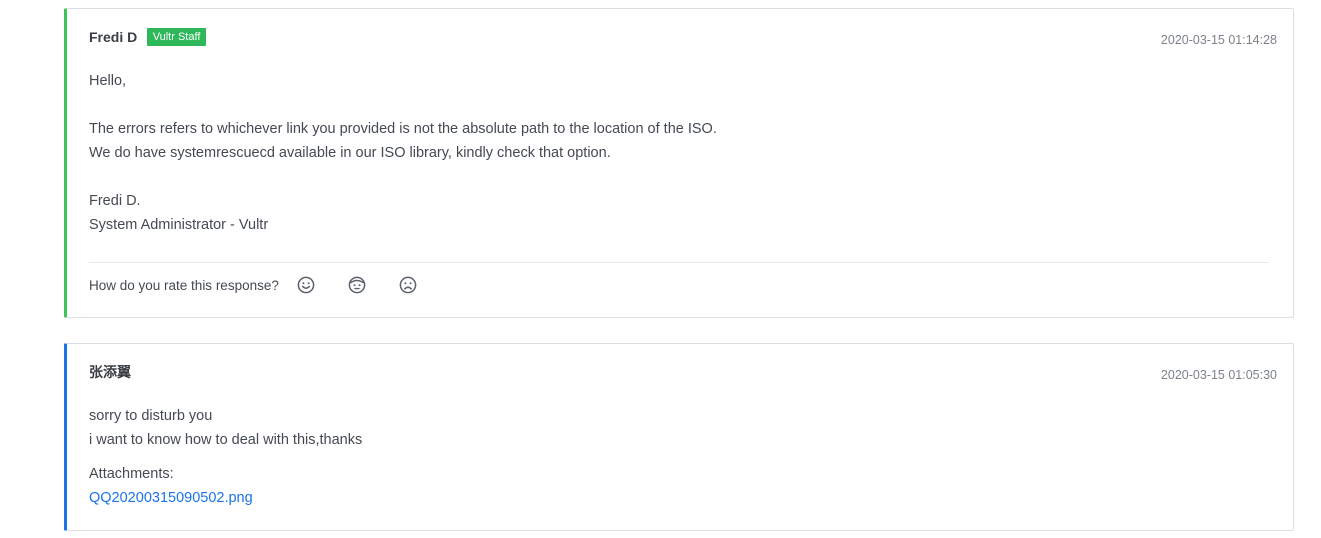 Image resolution: width=1321 pixels, height=538 pixels. I want to click on message-timestamp: 2020-03-15 01:14:28, so click(1218, 40).